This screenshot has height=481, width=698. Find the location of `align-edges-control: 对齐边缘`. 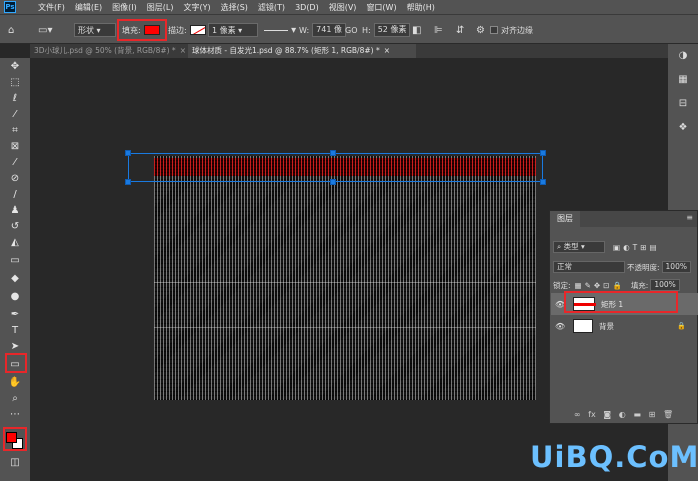

align-edges-control: 对齐边缘 is located at coordinates (511, 30).